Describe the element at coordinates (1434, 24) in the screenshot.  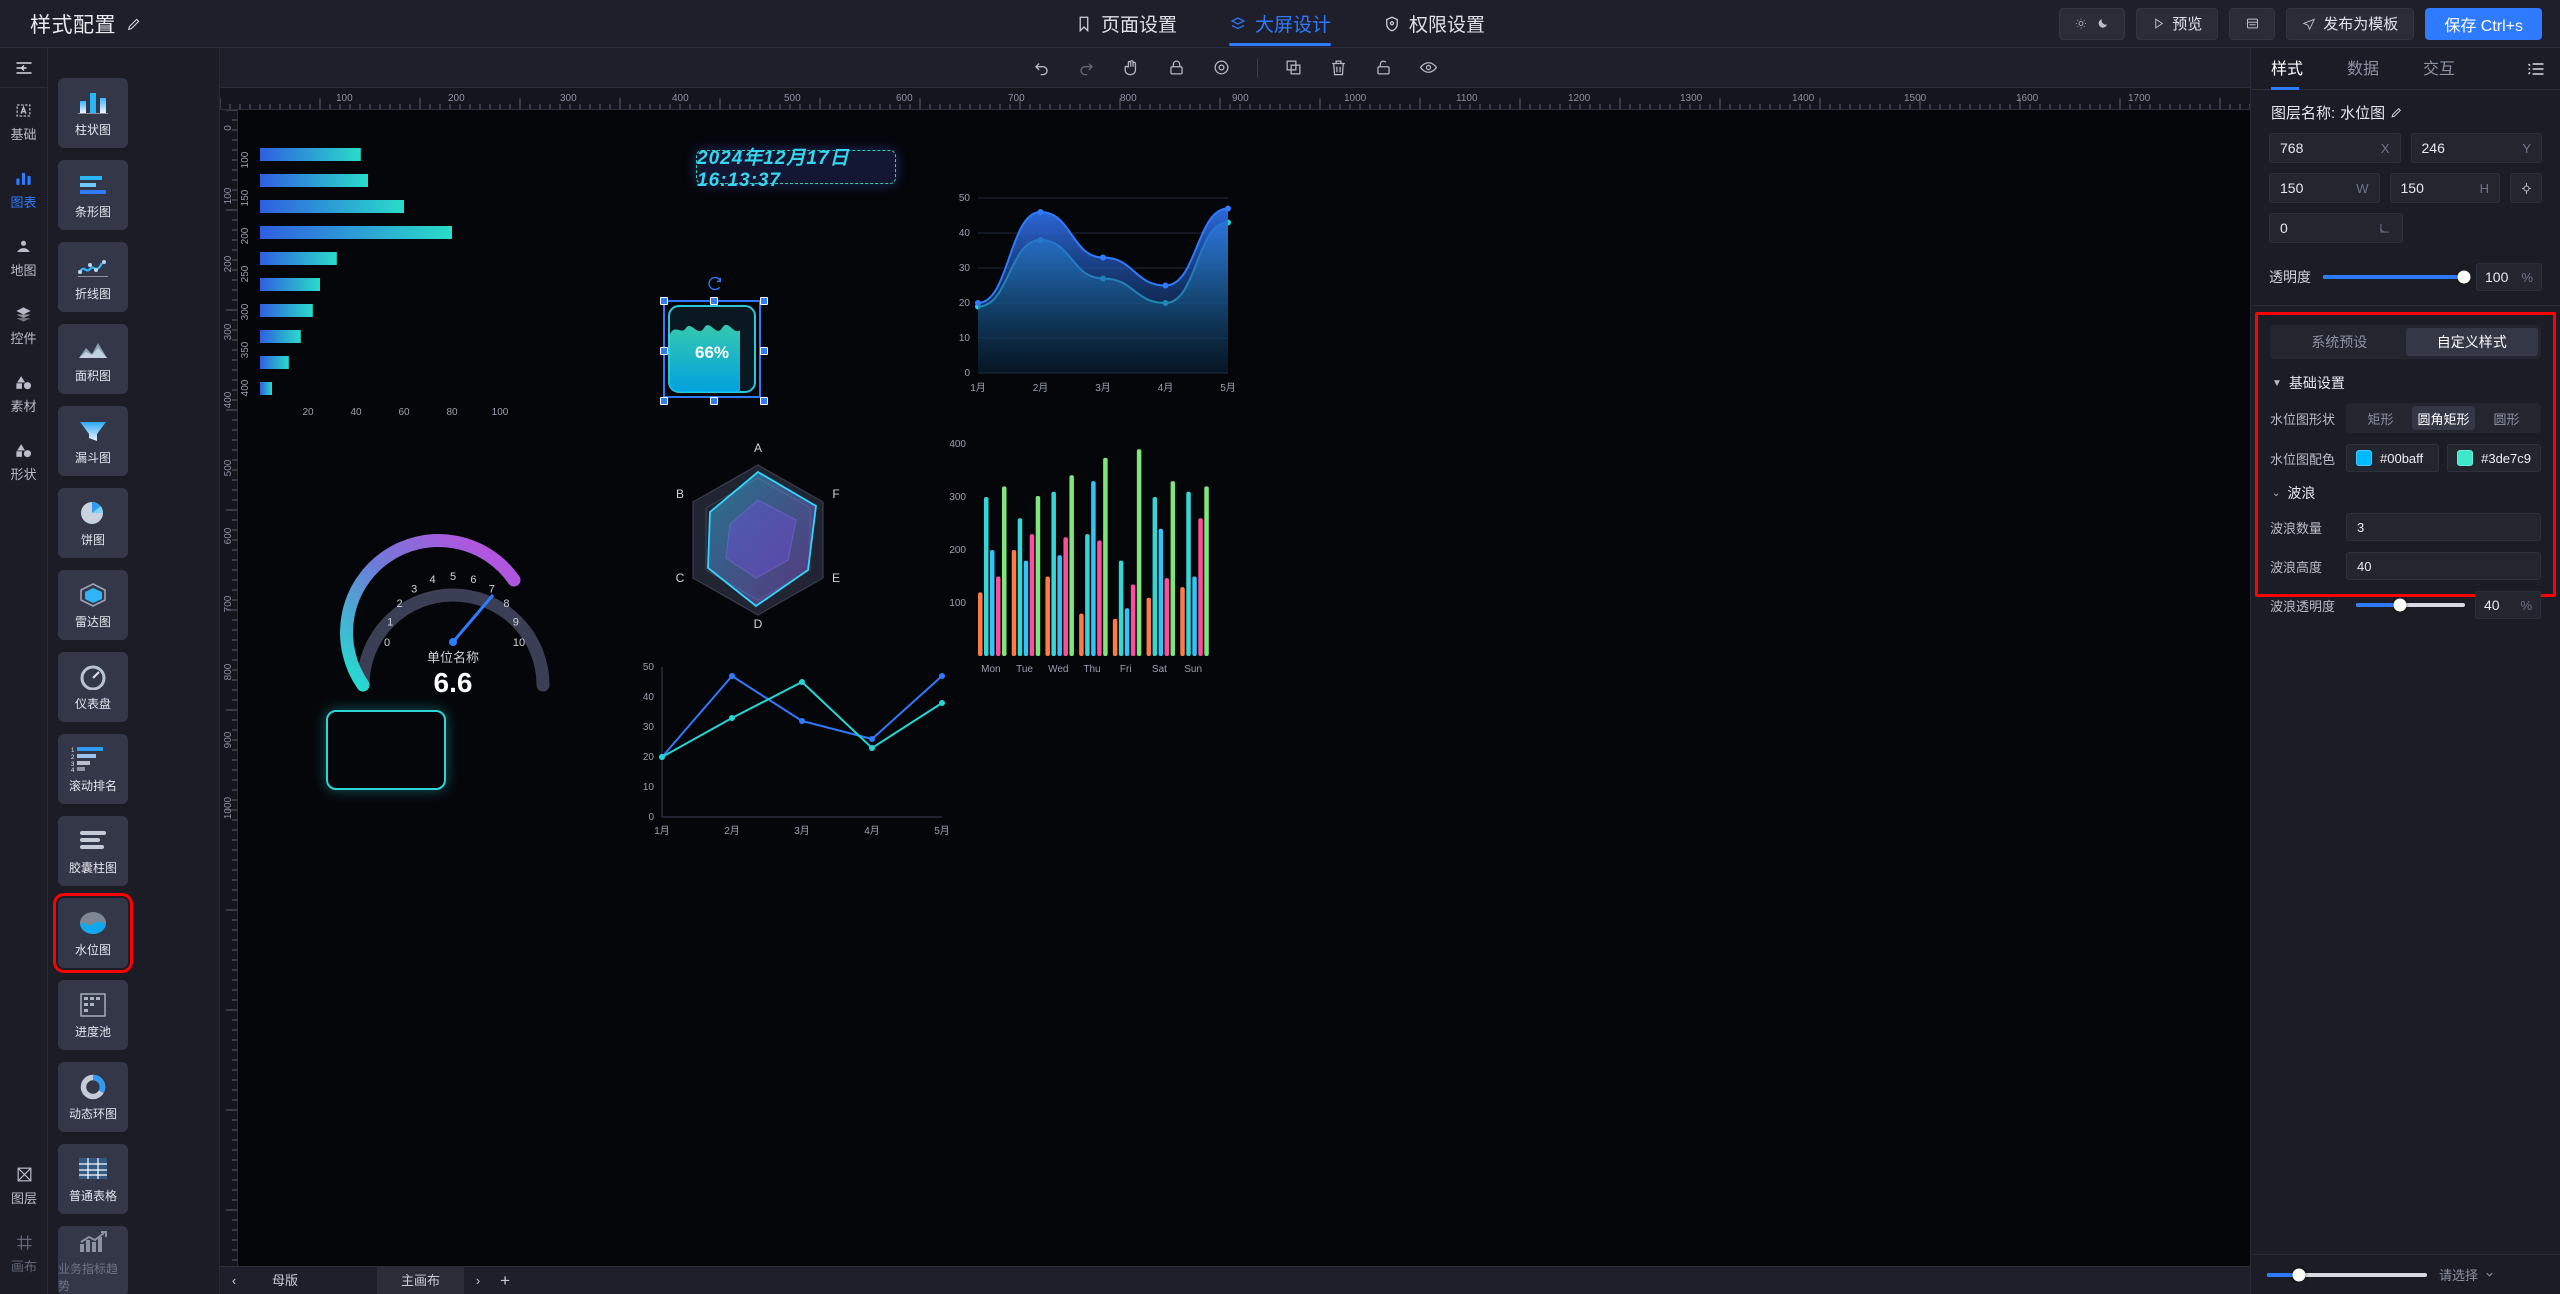
I see `nav-permission-settings: 权限设置` at that location.